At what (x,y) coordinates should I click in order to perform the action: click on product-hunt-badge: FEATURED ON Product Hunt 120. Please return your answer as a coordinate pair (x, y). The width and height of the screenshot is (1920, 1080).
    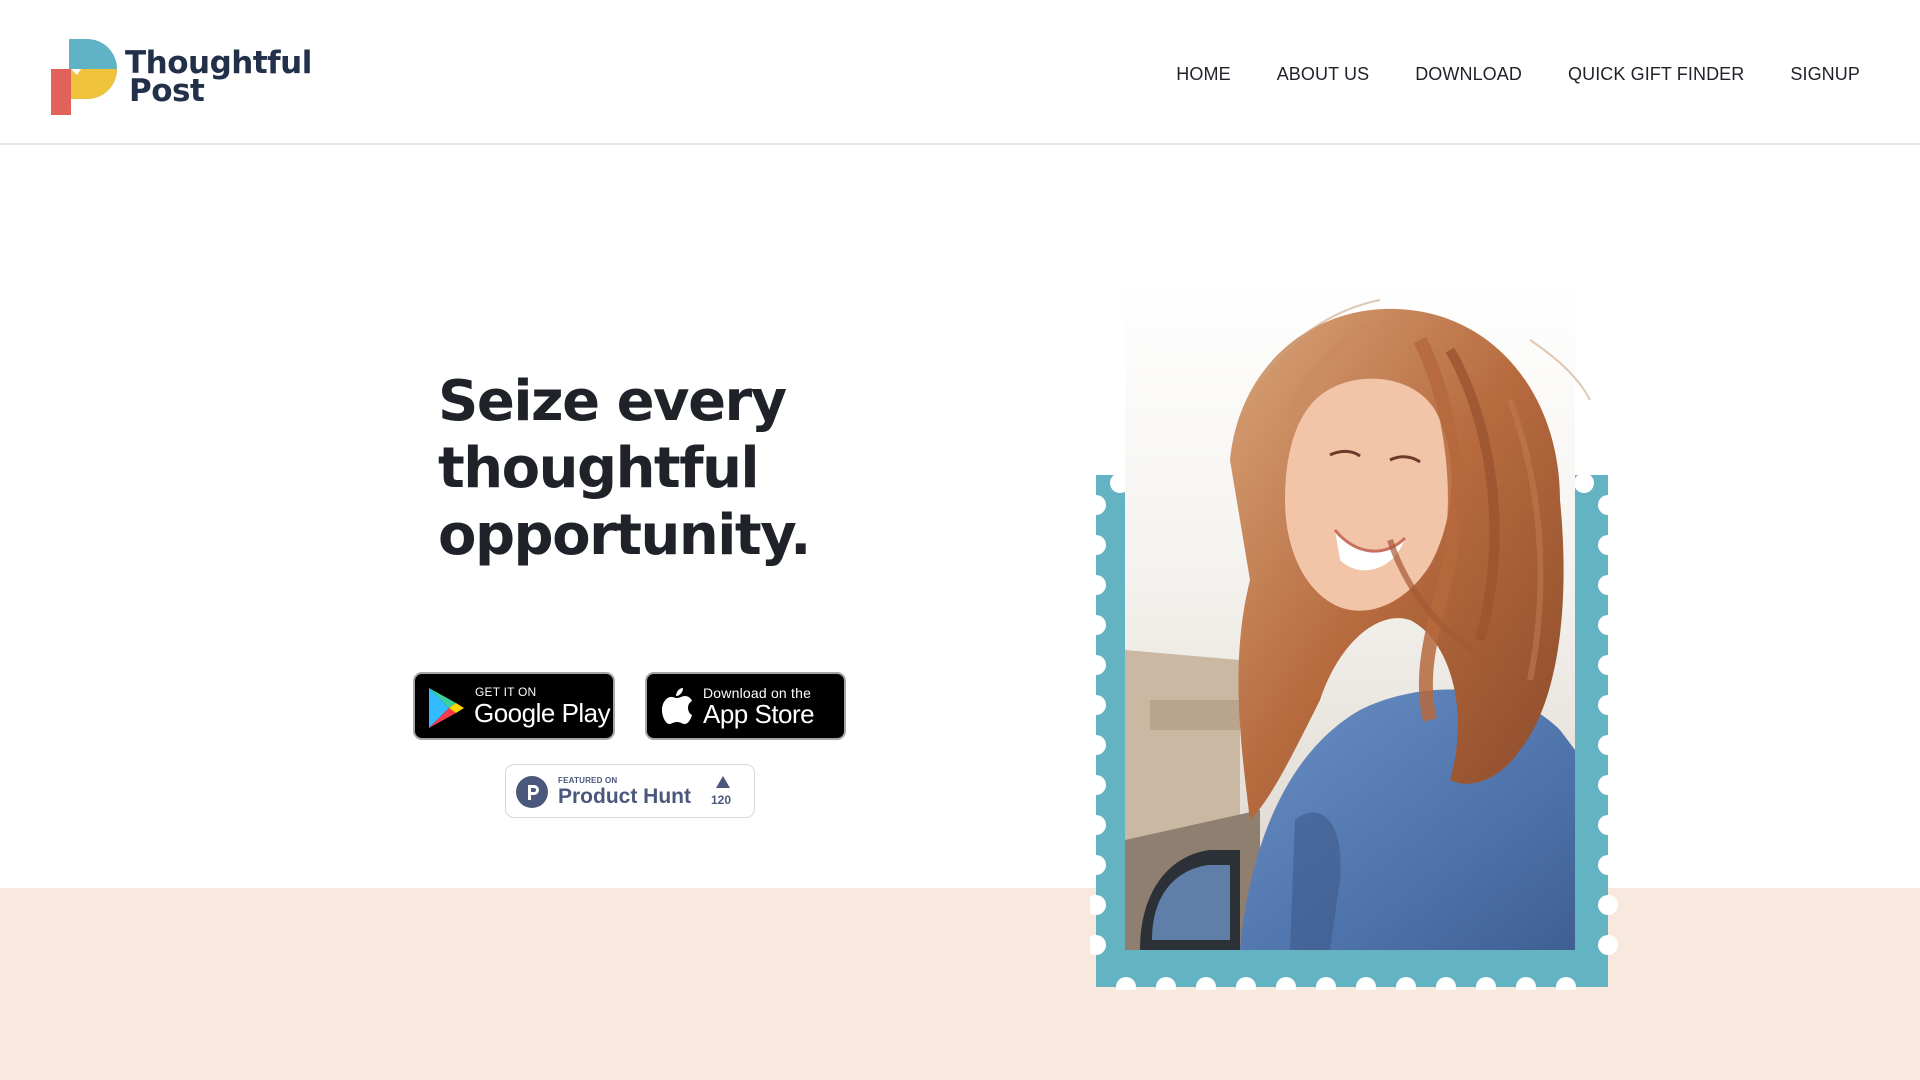
    Looking at the image, I should click on (630, 791).